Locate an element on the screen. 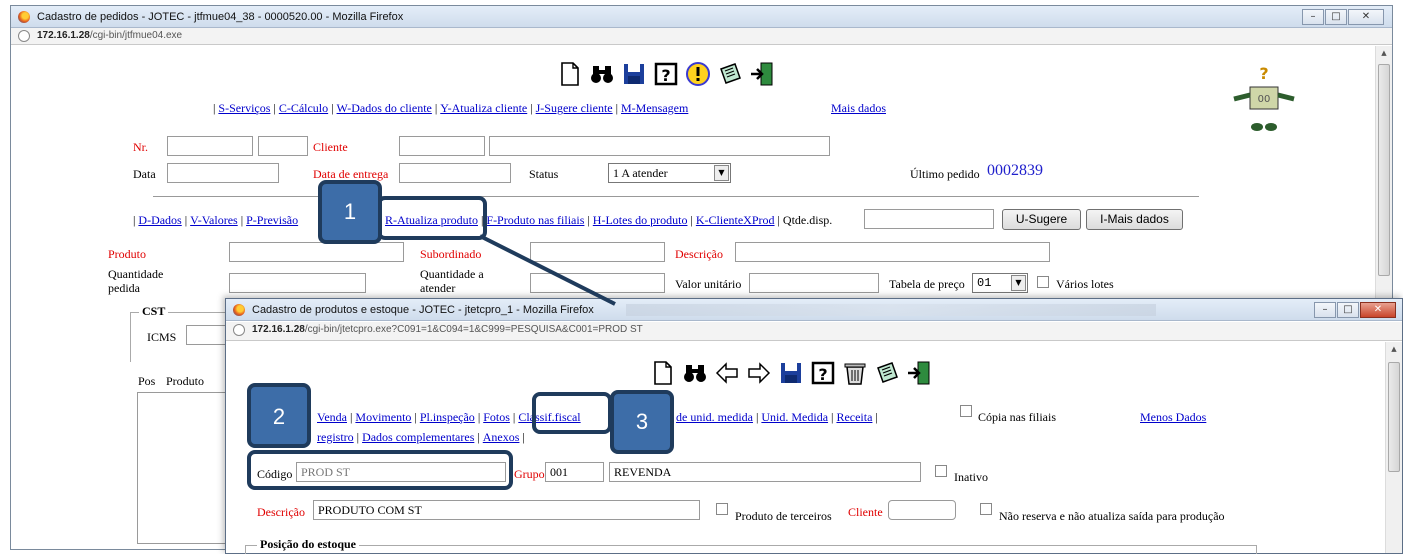 The image size is (1403, 554). menu-k-clientexprod: K-ClienteXProd is located at coordinates (735, 220).